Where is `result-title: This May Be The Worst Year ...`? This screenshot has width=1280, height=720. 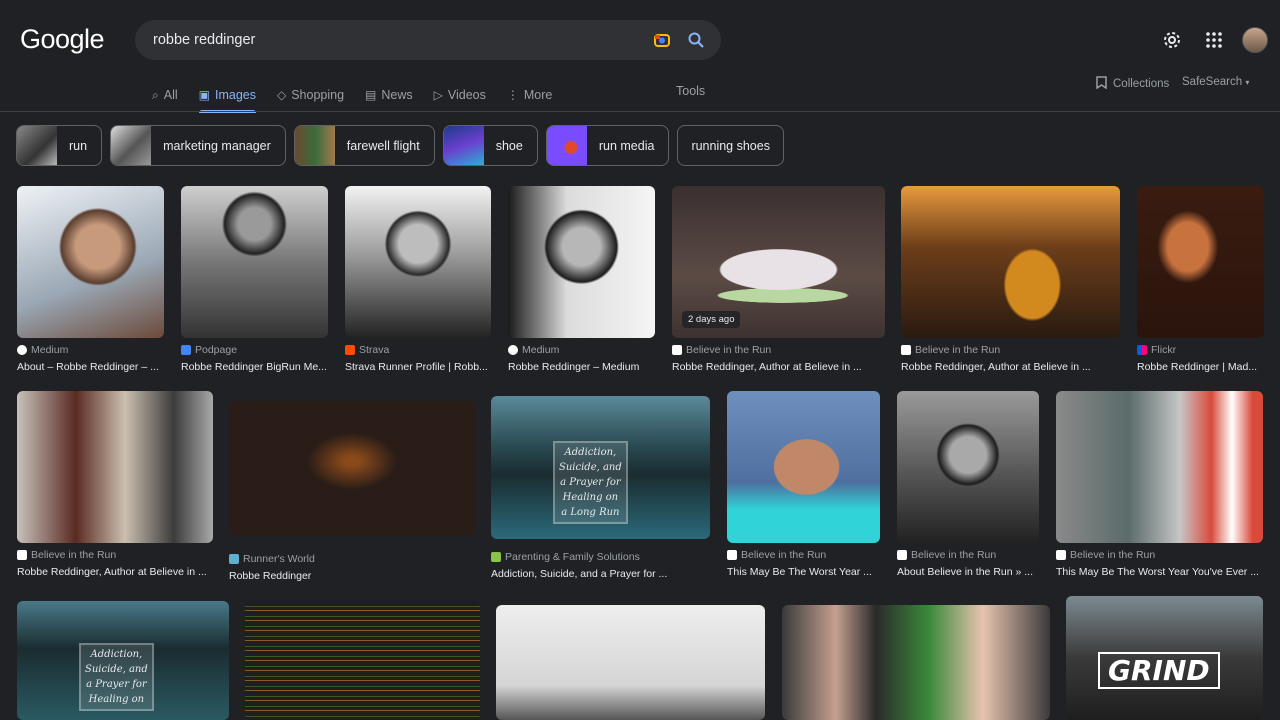 result-title: This May Be The Worst Year ... is located at coordinates (803, 572).